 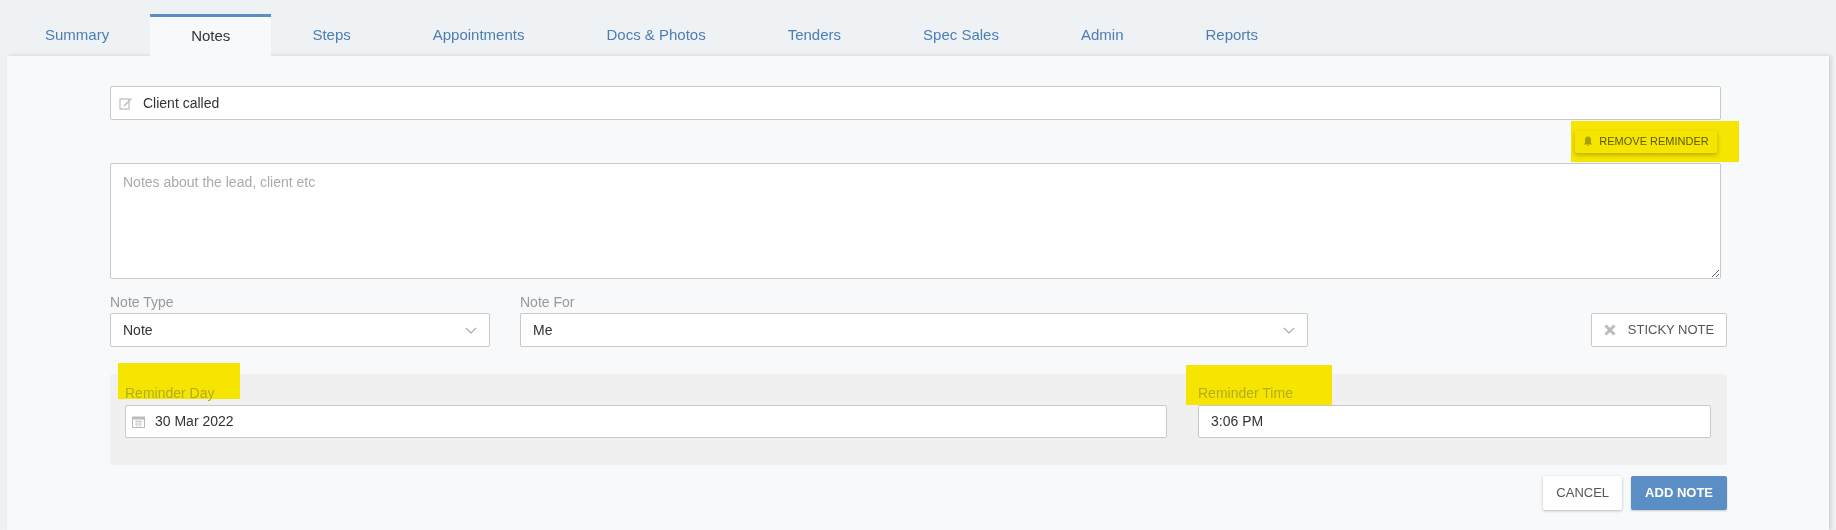 I want to click on remove-reminder-button: REMOVE REMINDER, so click(x=1646, y=141).